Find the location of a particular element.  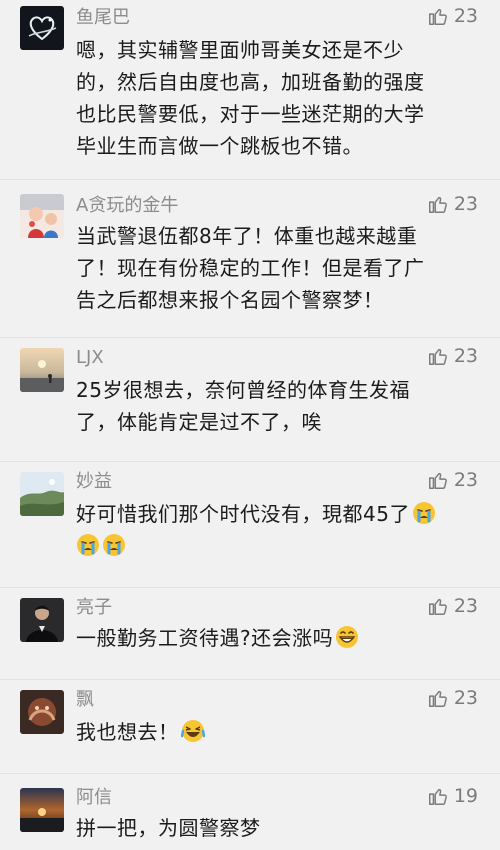

comment-line: 了，体能肯定是过不了，唉 is located at coordinates (199, 422).